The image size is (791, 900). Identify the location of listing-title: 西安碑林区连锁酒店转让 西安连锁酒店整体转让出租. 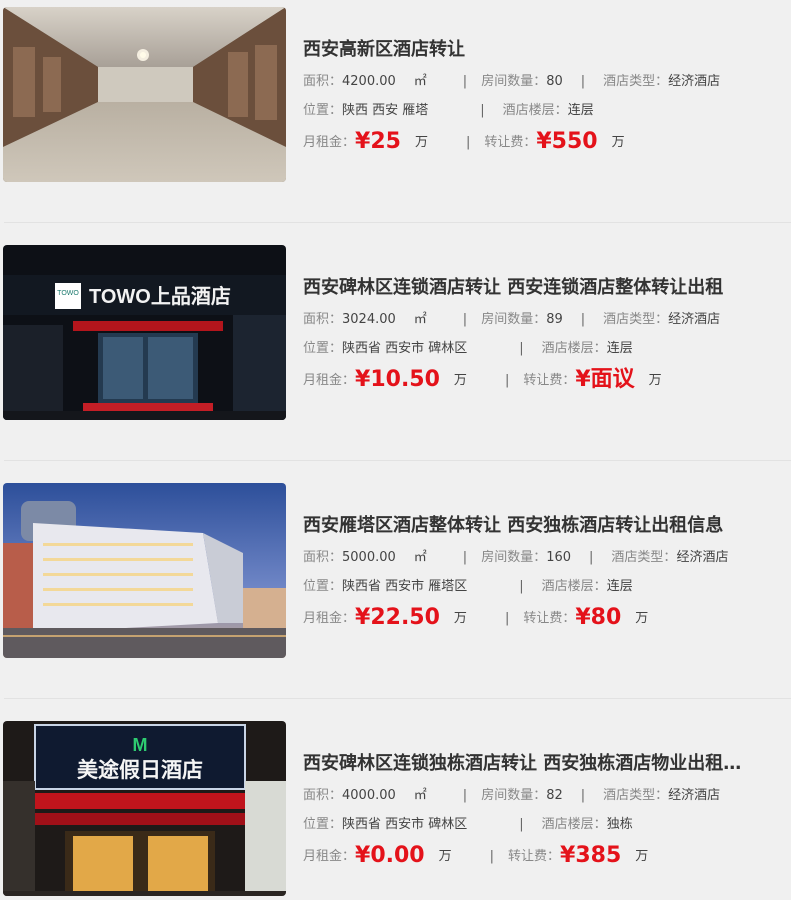
(545, 286).